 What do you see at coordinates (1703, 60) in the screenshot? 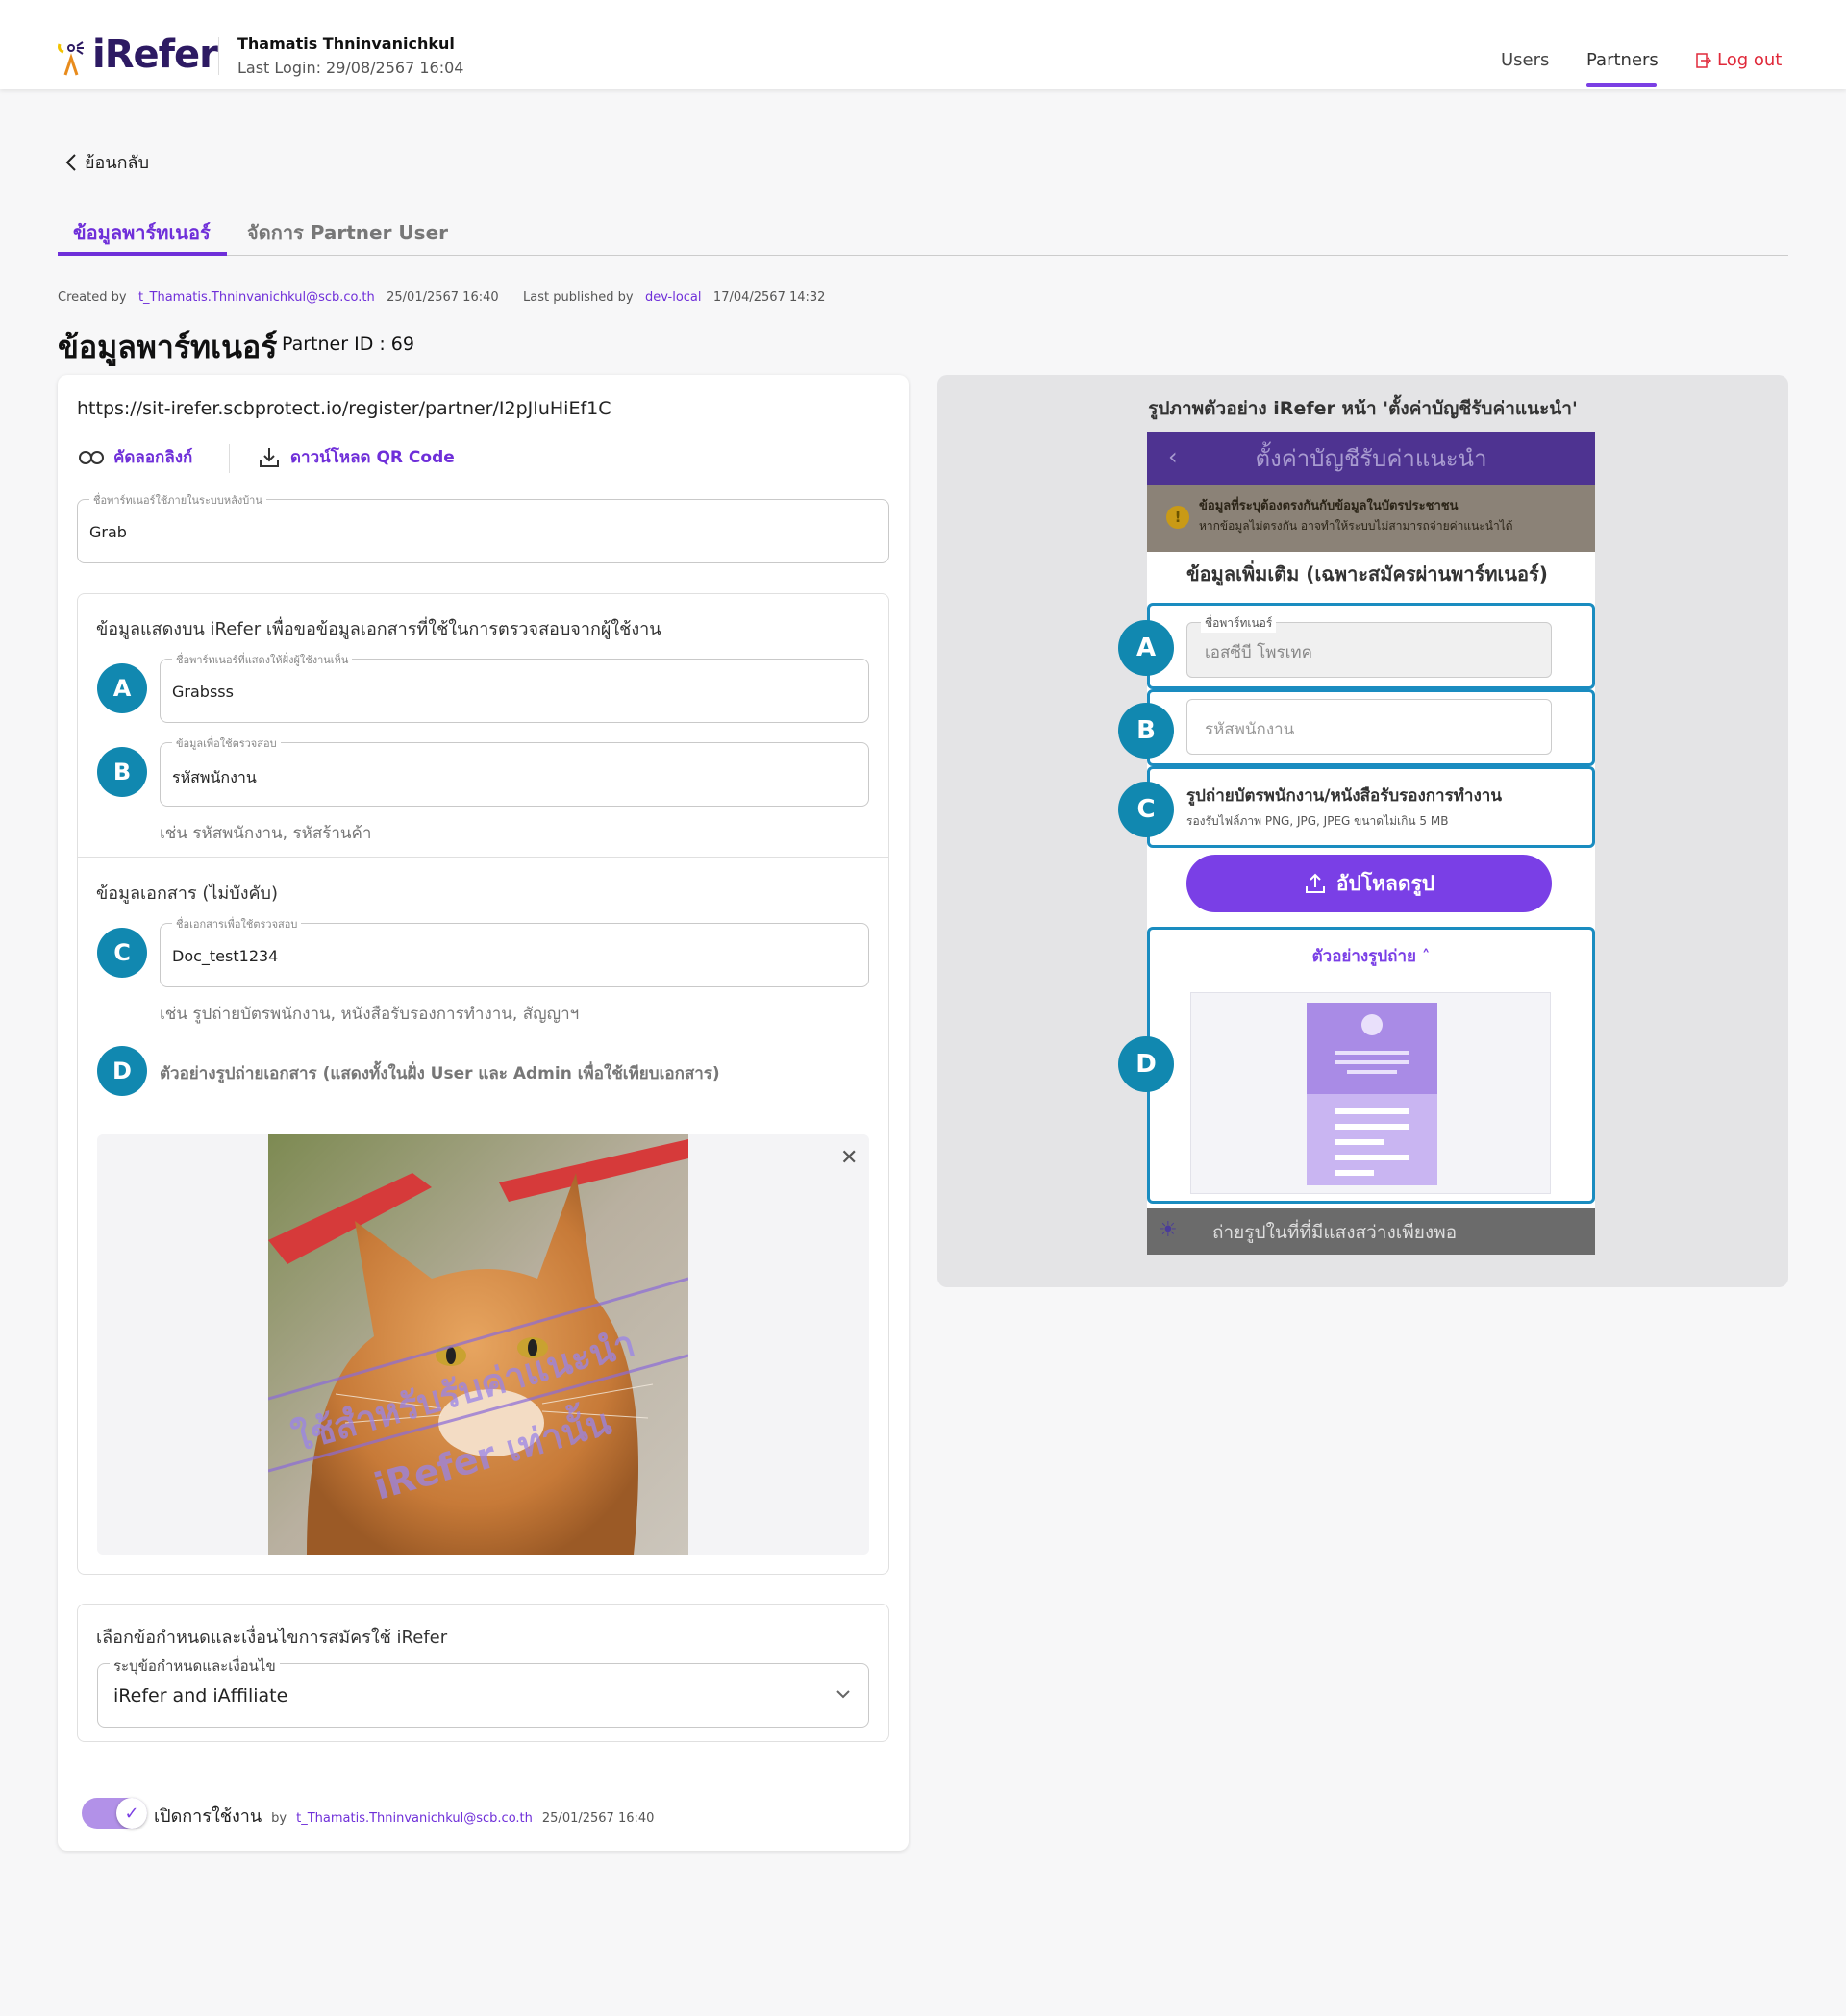
I see `logout-icon` at bounding box center [1703, 60].